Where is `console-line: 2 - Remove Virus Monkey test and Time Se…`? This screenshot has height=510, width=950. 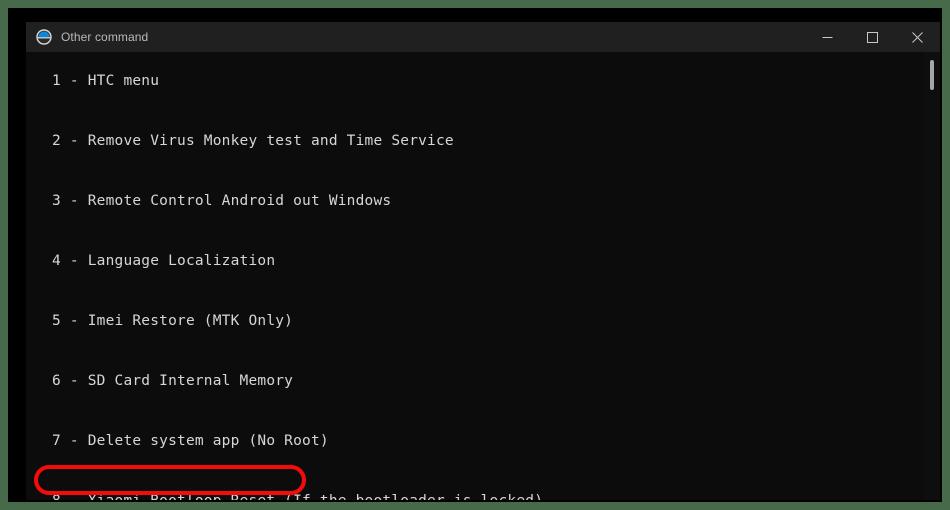
console-line: 2 - Remove Virus Monkey test and Time Se… is located at coordinates (253, 141).